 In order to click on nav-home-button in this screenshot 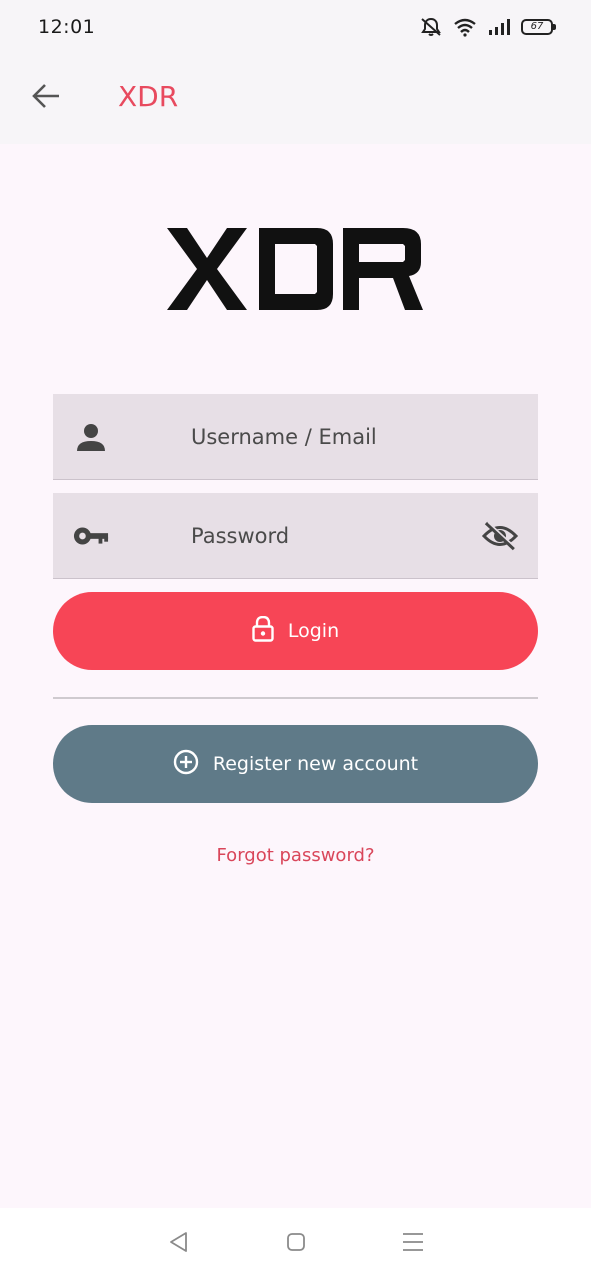, I will do `click(296, 1244)`.